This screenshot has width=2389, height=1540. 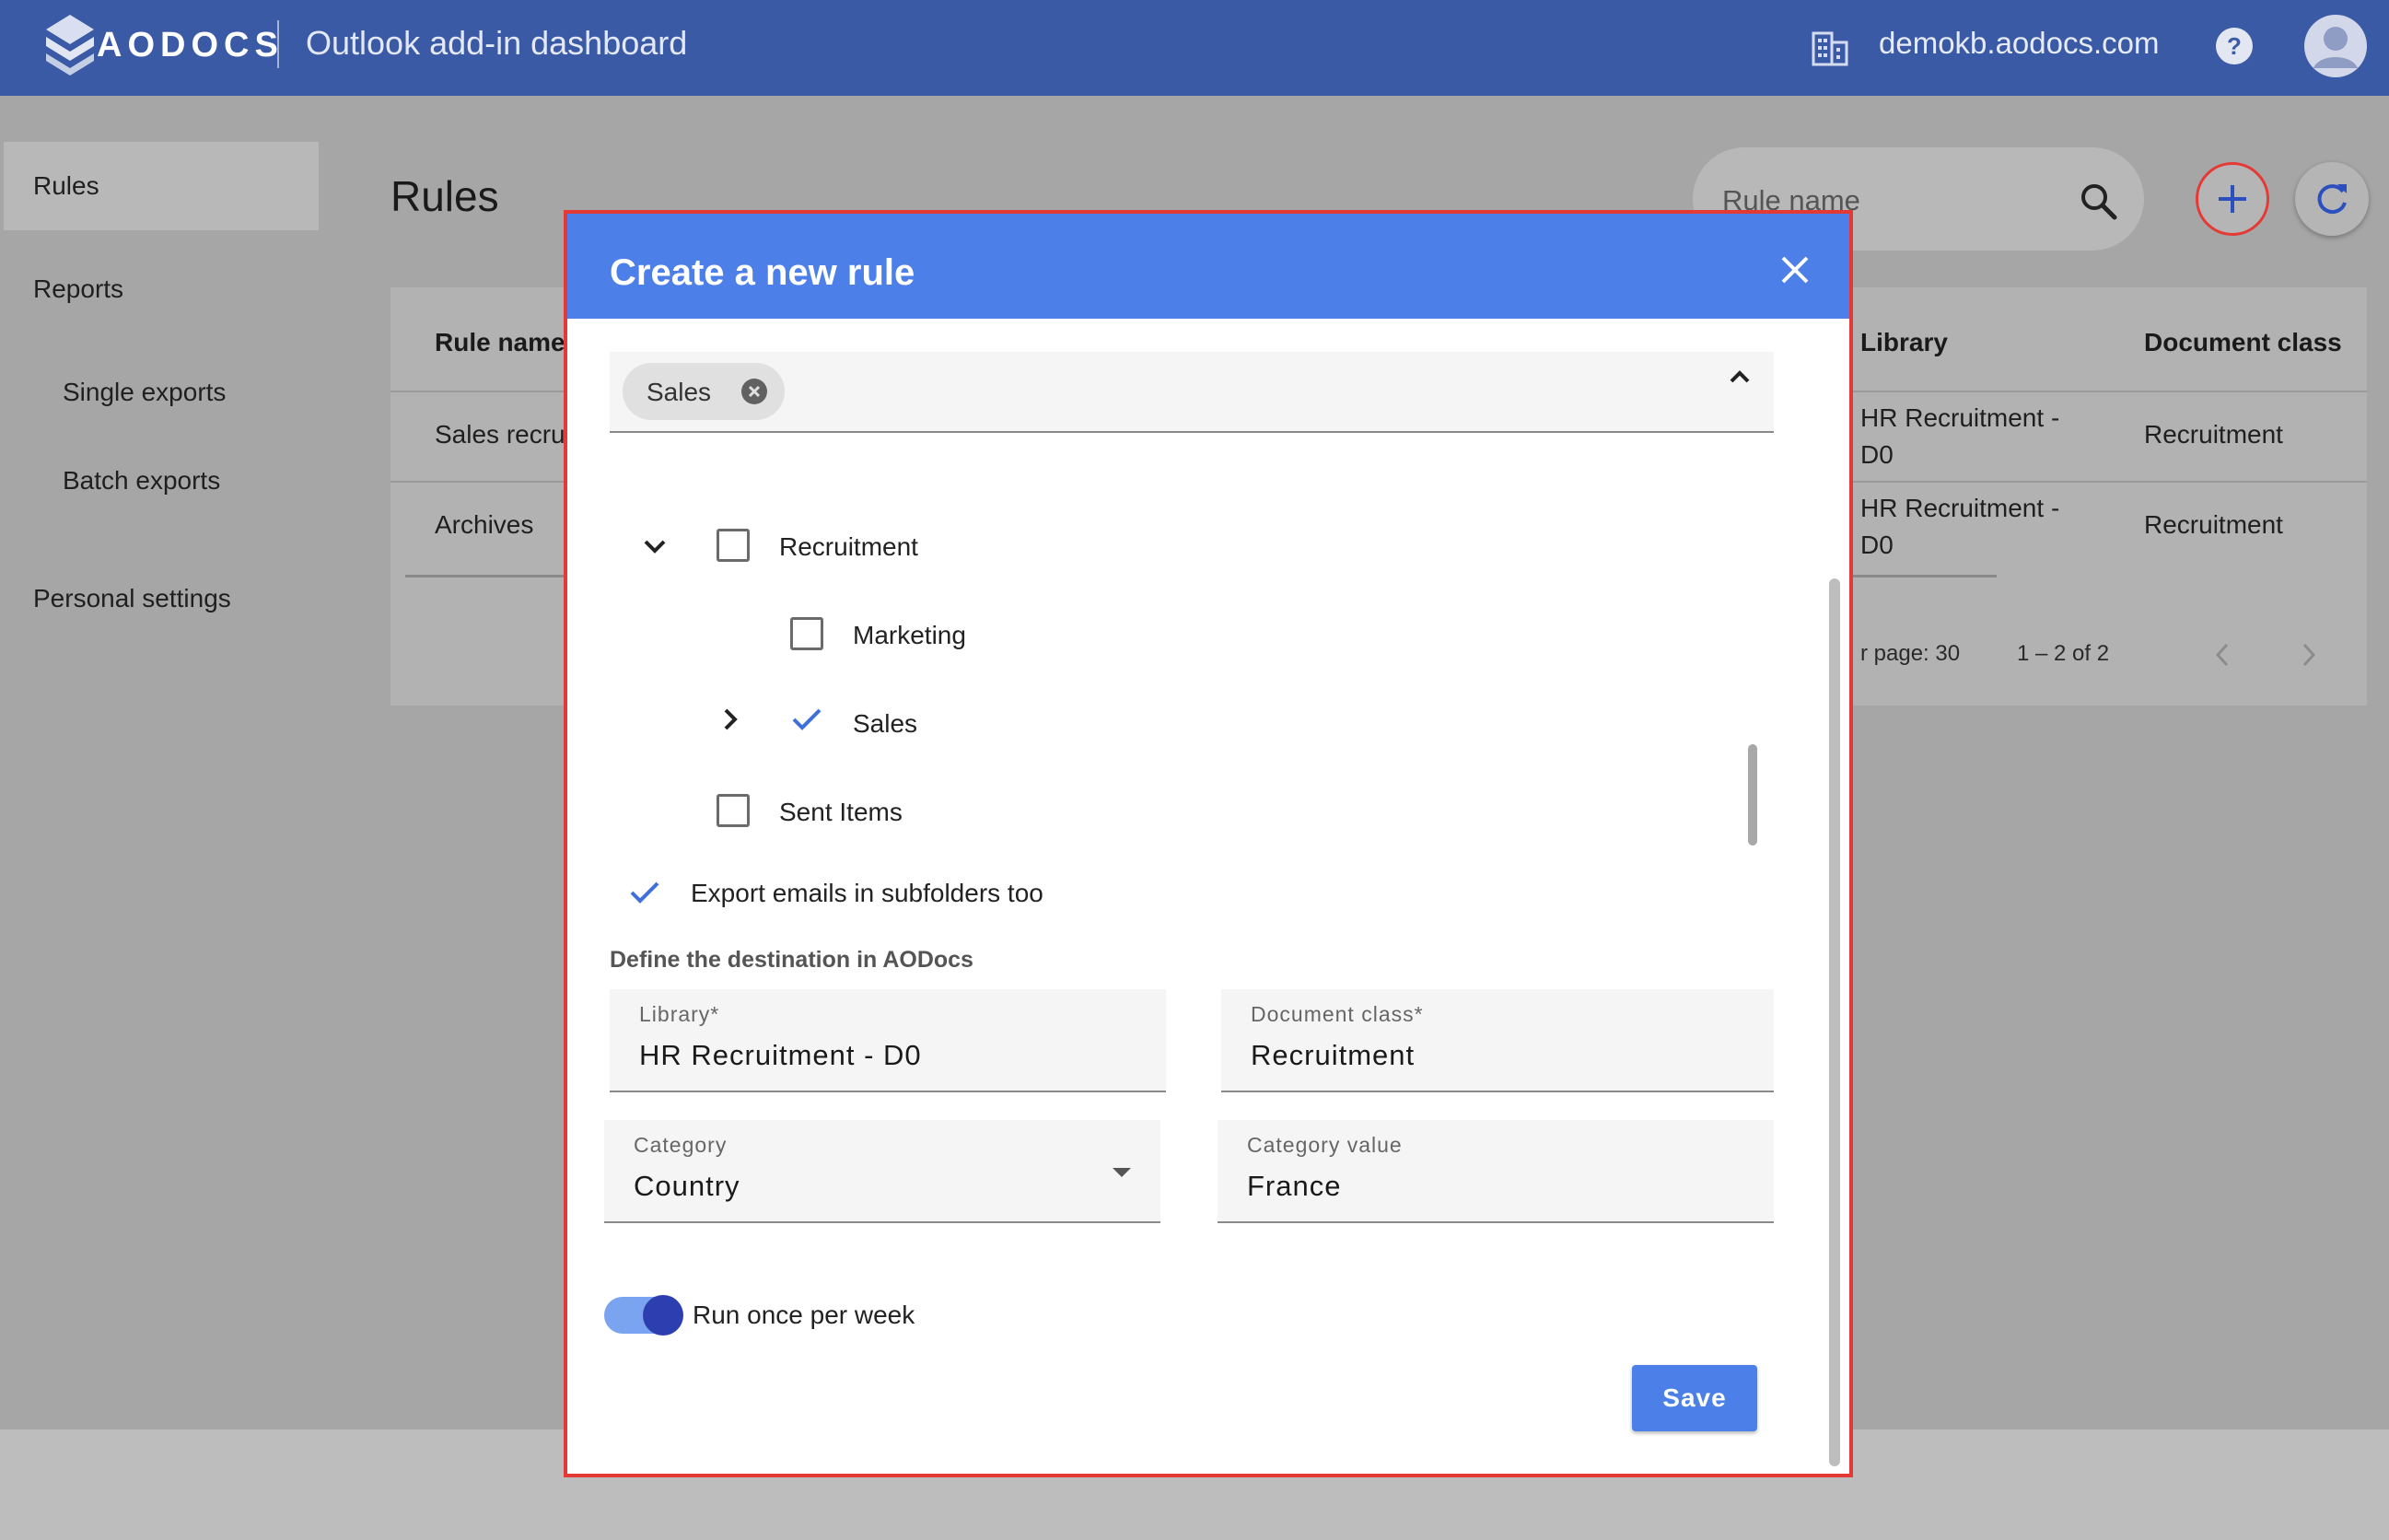 What do you see at coordinates (733, 810) in the screenshot?
I see `folder-checkbox-sent-items` at bounding box center [733, 810].